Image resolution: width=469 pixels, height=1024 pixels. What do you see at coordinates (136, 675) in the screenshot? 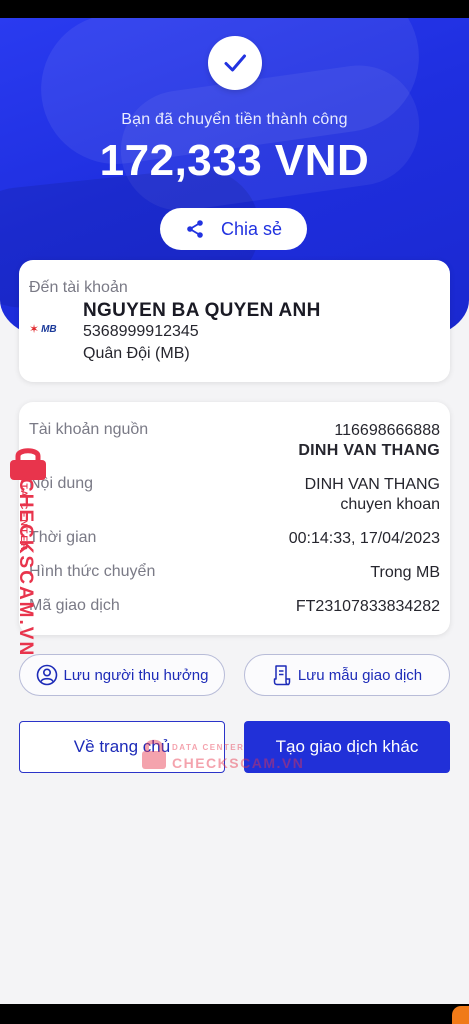
I see `save-recipient-label: Lưu người thụ hưởng` at bounding box center [136, 675].